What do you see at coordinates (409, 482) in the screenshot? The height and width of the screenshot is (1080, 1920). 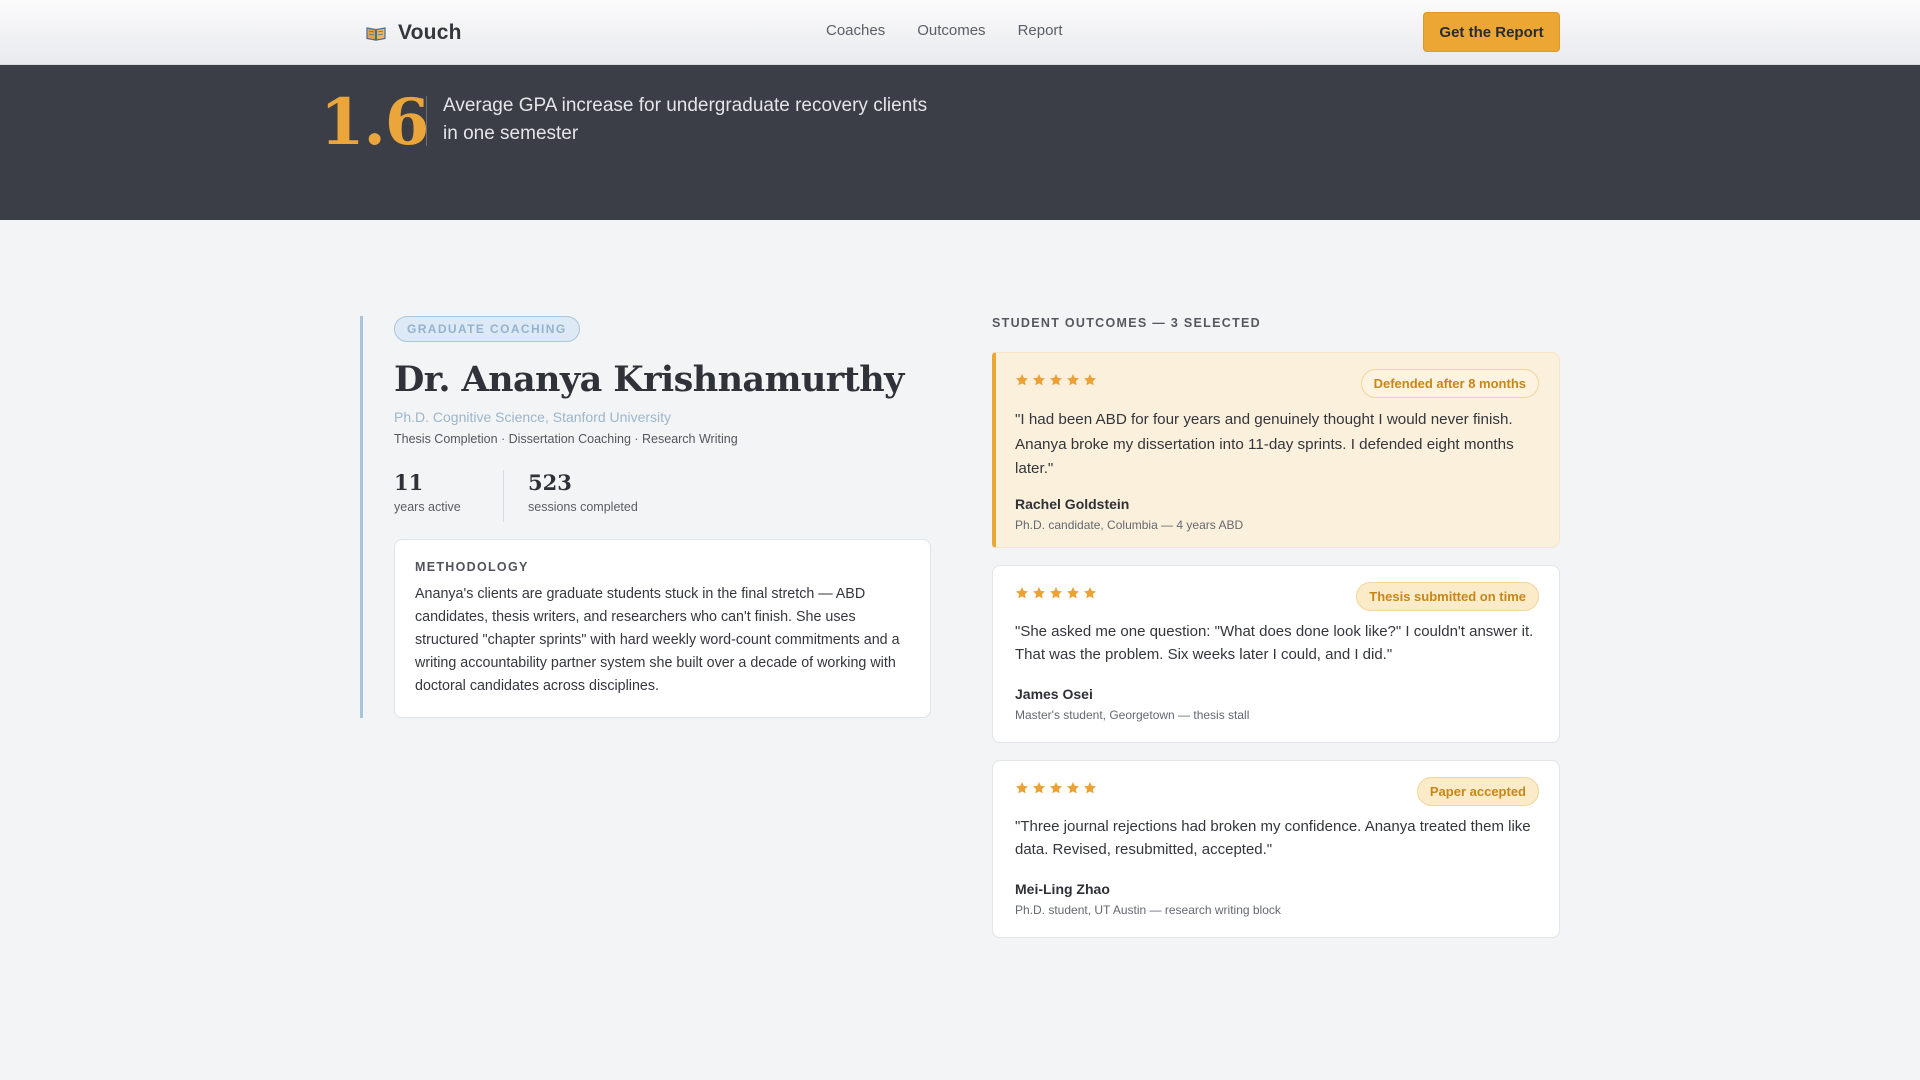 I see `stat-value: 11` at bounding box center [409, 482].